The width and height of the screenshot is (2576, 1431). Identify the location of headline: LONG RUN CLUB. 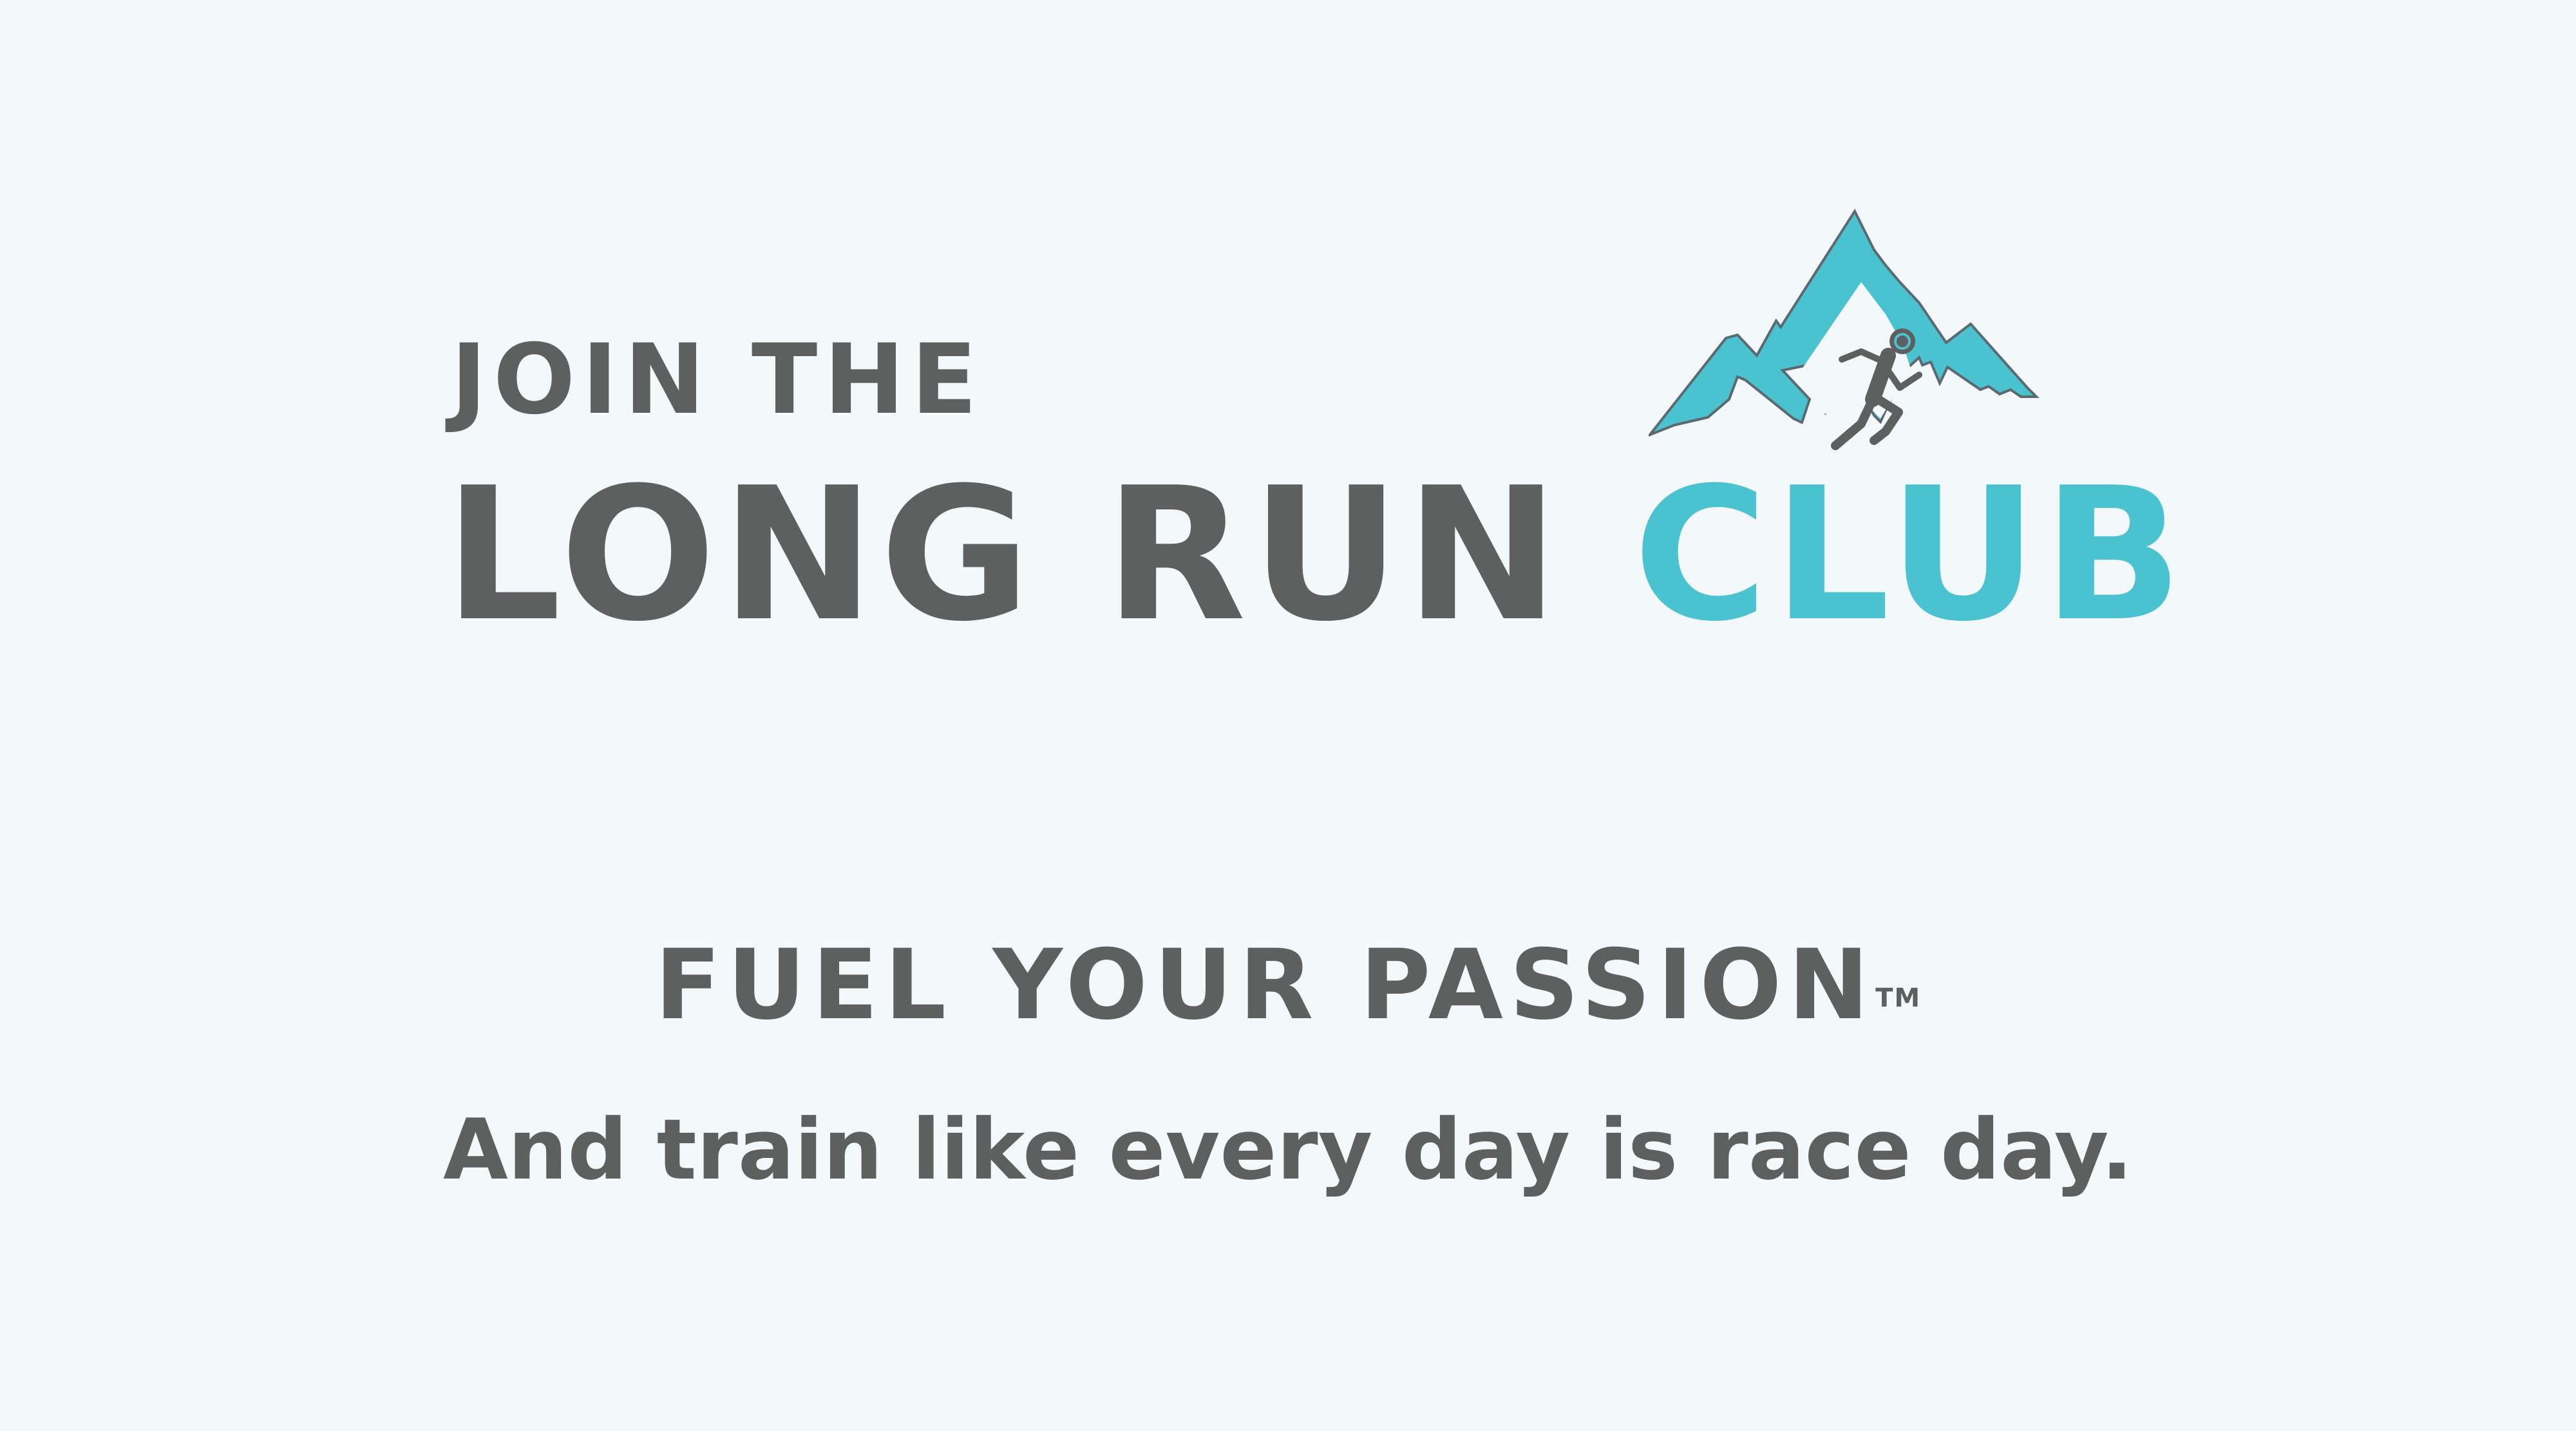
(1316, 555).